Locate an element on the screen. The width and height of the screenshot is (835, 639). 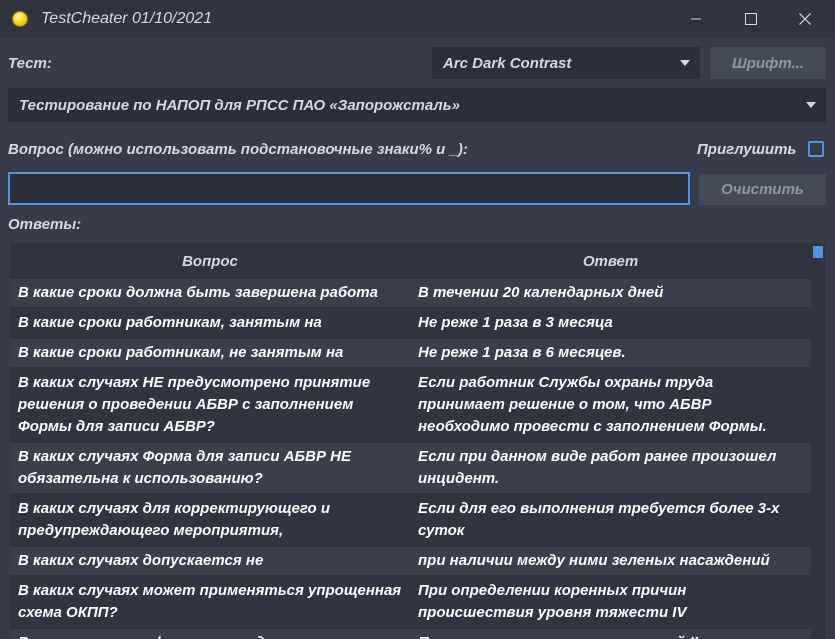
question-cell: В каких случаях допускается не is located at coordinates (210, 561).